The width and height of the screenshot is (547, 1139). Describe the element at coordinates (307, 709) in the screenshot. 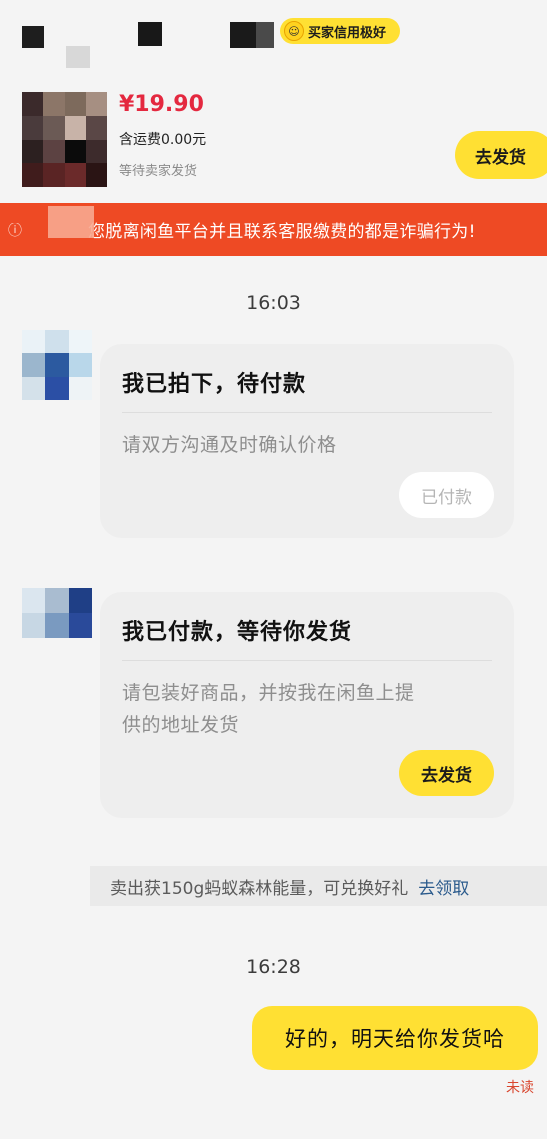

I see `card-body: 请包装好商品，并按我在闲鱼上提 供的地址发货` at that location.